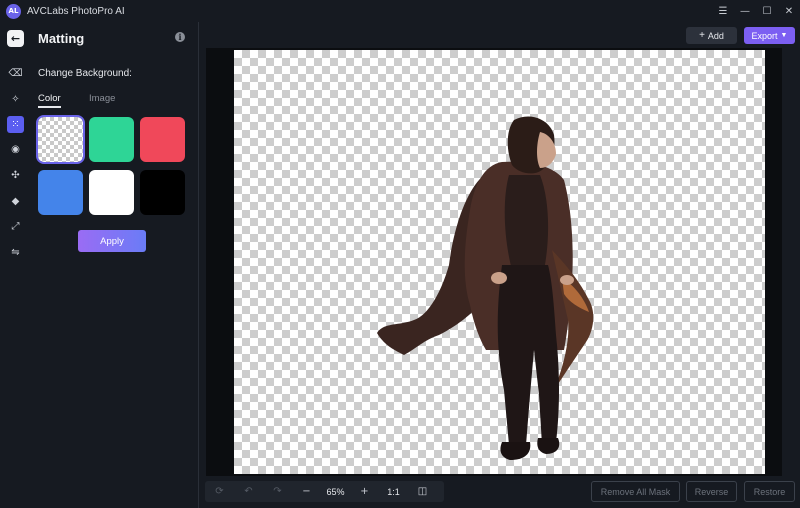  What do you see at coordinates (15, 38) in the screenshot?
I see `back-arrow-icon: ←` at bounding box center [15, 38].